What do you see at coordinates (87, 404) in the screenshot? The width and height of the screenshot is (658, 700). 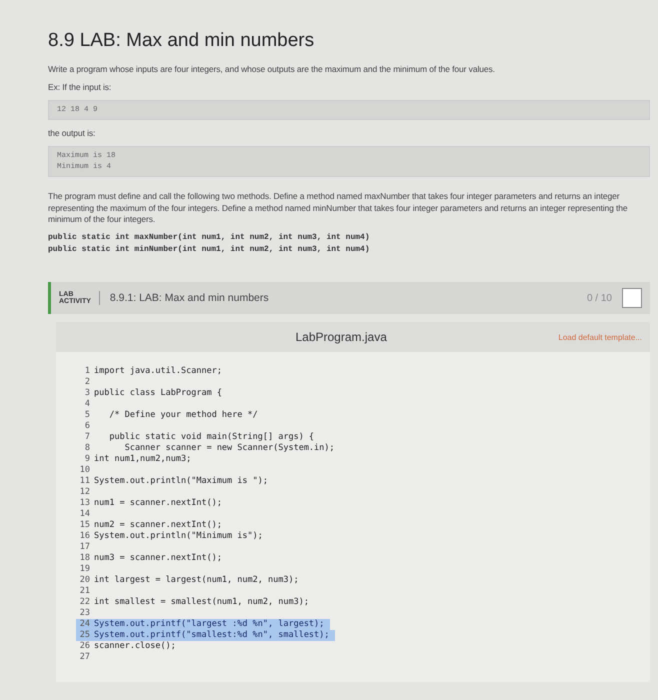 I see `line-number: 4` at bounding box center [87, 404].